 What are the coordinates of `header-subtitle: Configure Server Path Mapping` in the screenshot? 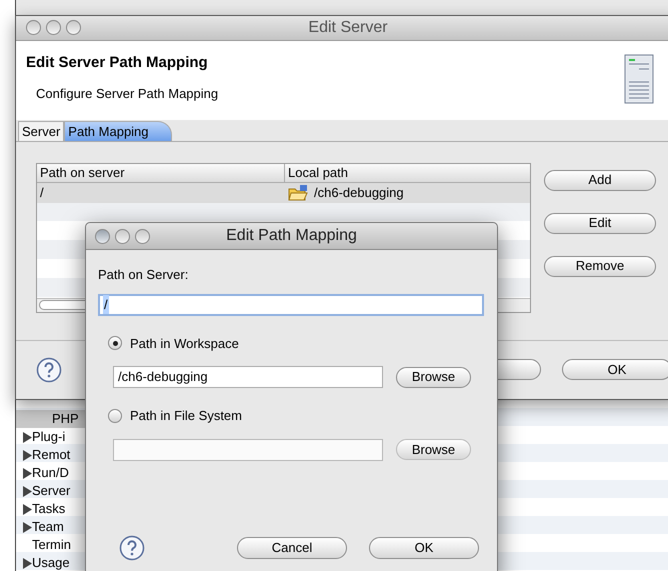 It's located at (126, 94).